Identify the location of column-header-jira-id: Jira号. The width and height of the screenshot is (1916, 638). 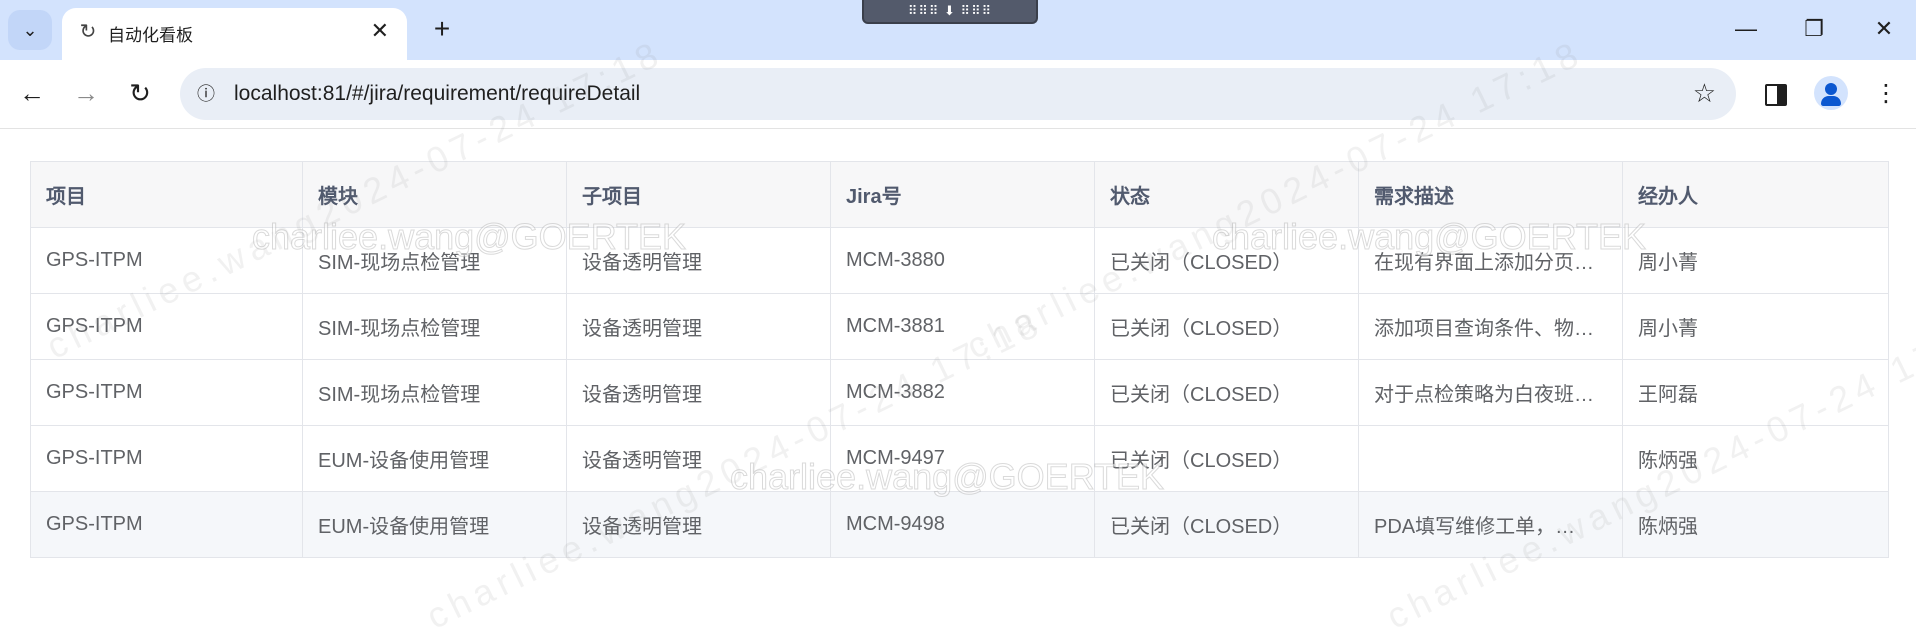
(962, 194).